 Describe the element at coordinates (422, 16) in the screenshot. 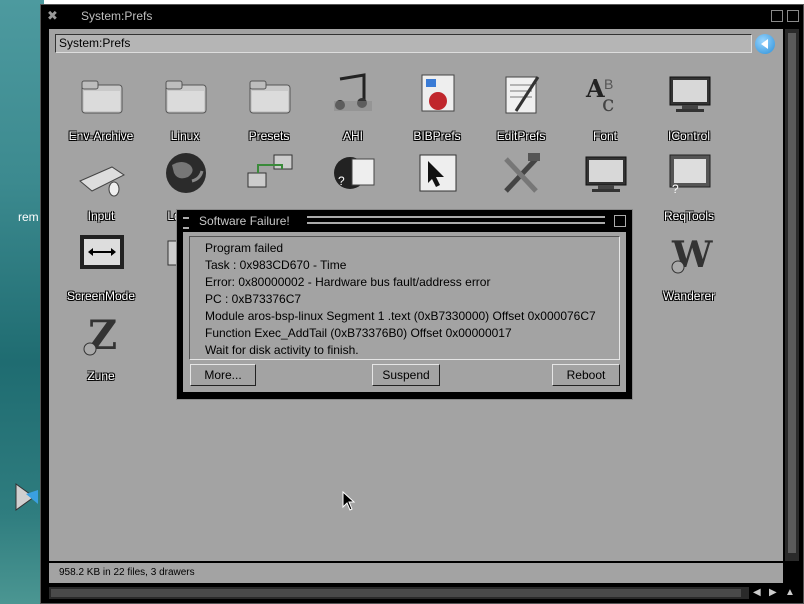

I see `window-titlebar: ✖ System:Prefs` at that location.